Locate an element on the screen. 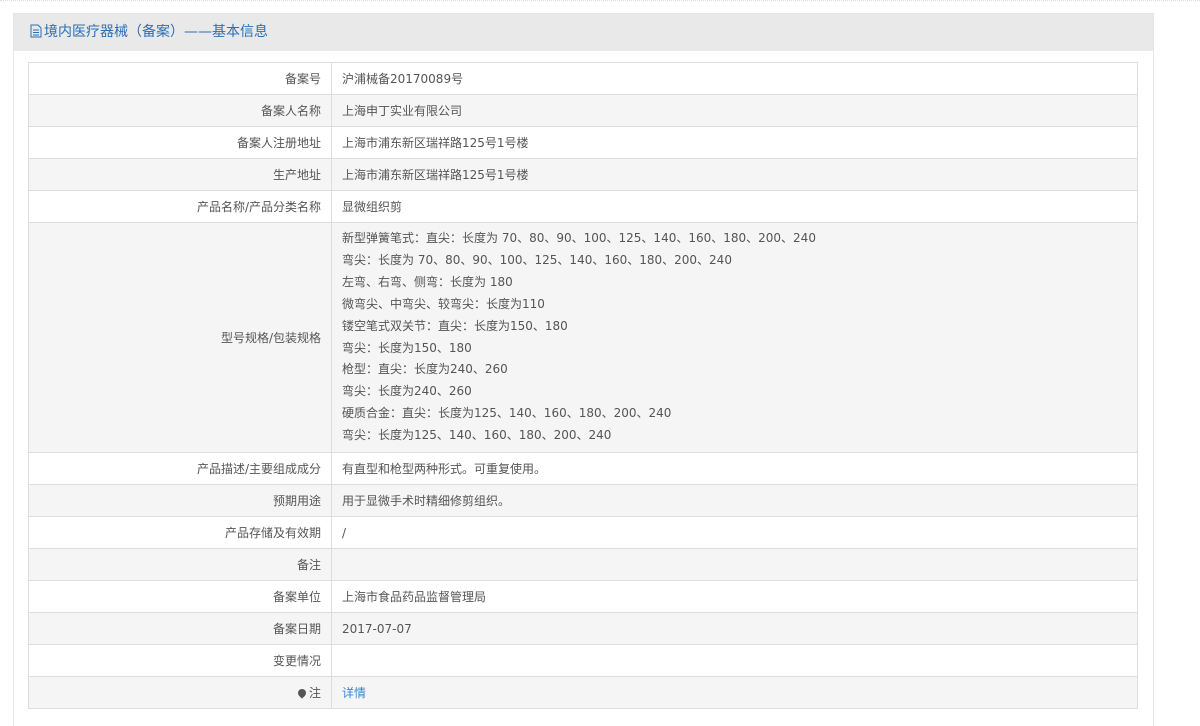 This screenshot has width=1200, height=726. row-value: 详情 is located at coordinates (734, 693).